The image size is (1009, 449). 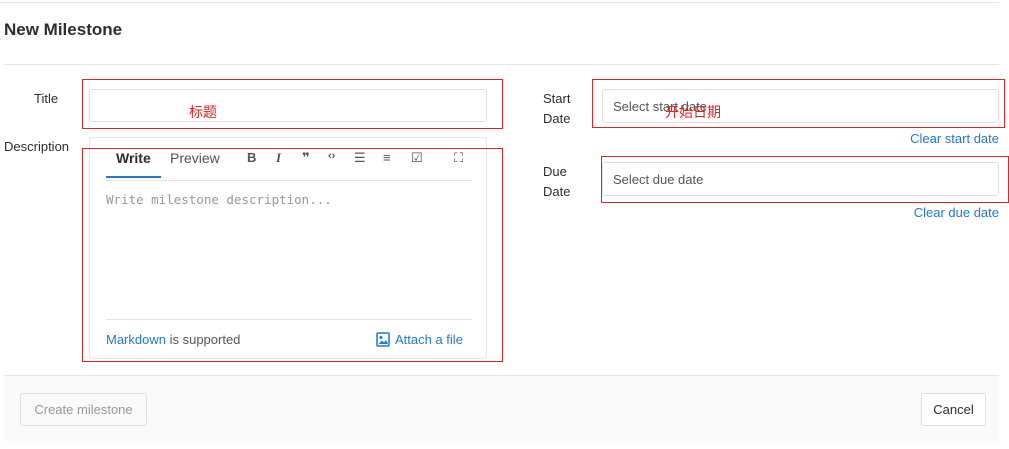 What do you see at coordinates (136, 339) in the screenshot?
I see `markdown-link: Markdown` at bounding box center [136, 339].